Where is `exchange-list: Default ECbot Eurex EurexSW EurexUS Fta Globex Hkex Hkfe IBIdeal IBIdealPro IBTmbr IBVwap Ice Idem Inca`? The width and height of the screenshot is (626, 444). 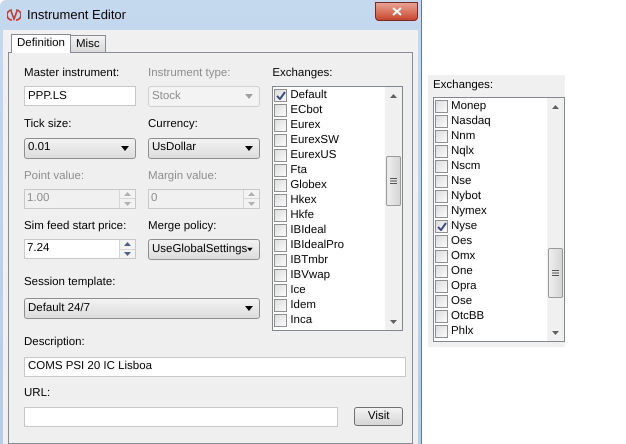 exchange-list: Default ECbot Eurex EurexSW EurexUS Fta Globex Hkex Hkfe IBIdeal IBIdealPro IBTmbr IBVwap Ice Idem Inca is located at coordinates (337, 209).